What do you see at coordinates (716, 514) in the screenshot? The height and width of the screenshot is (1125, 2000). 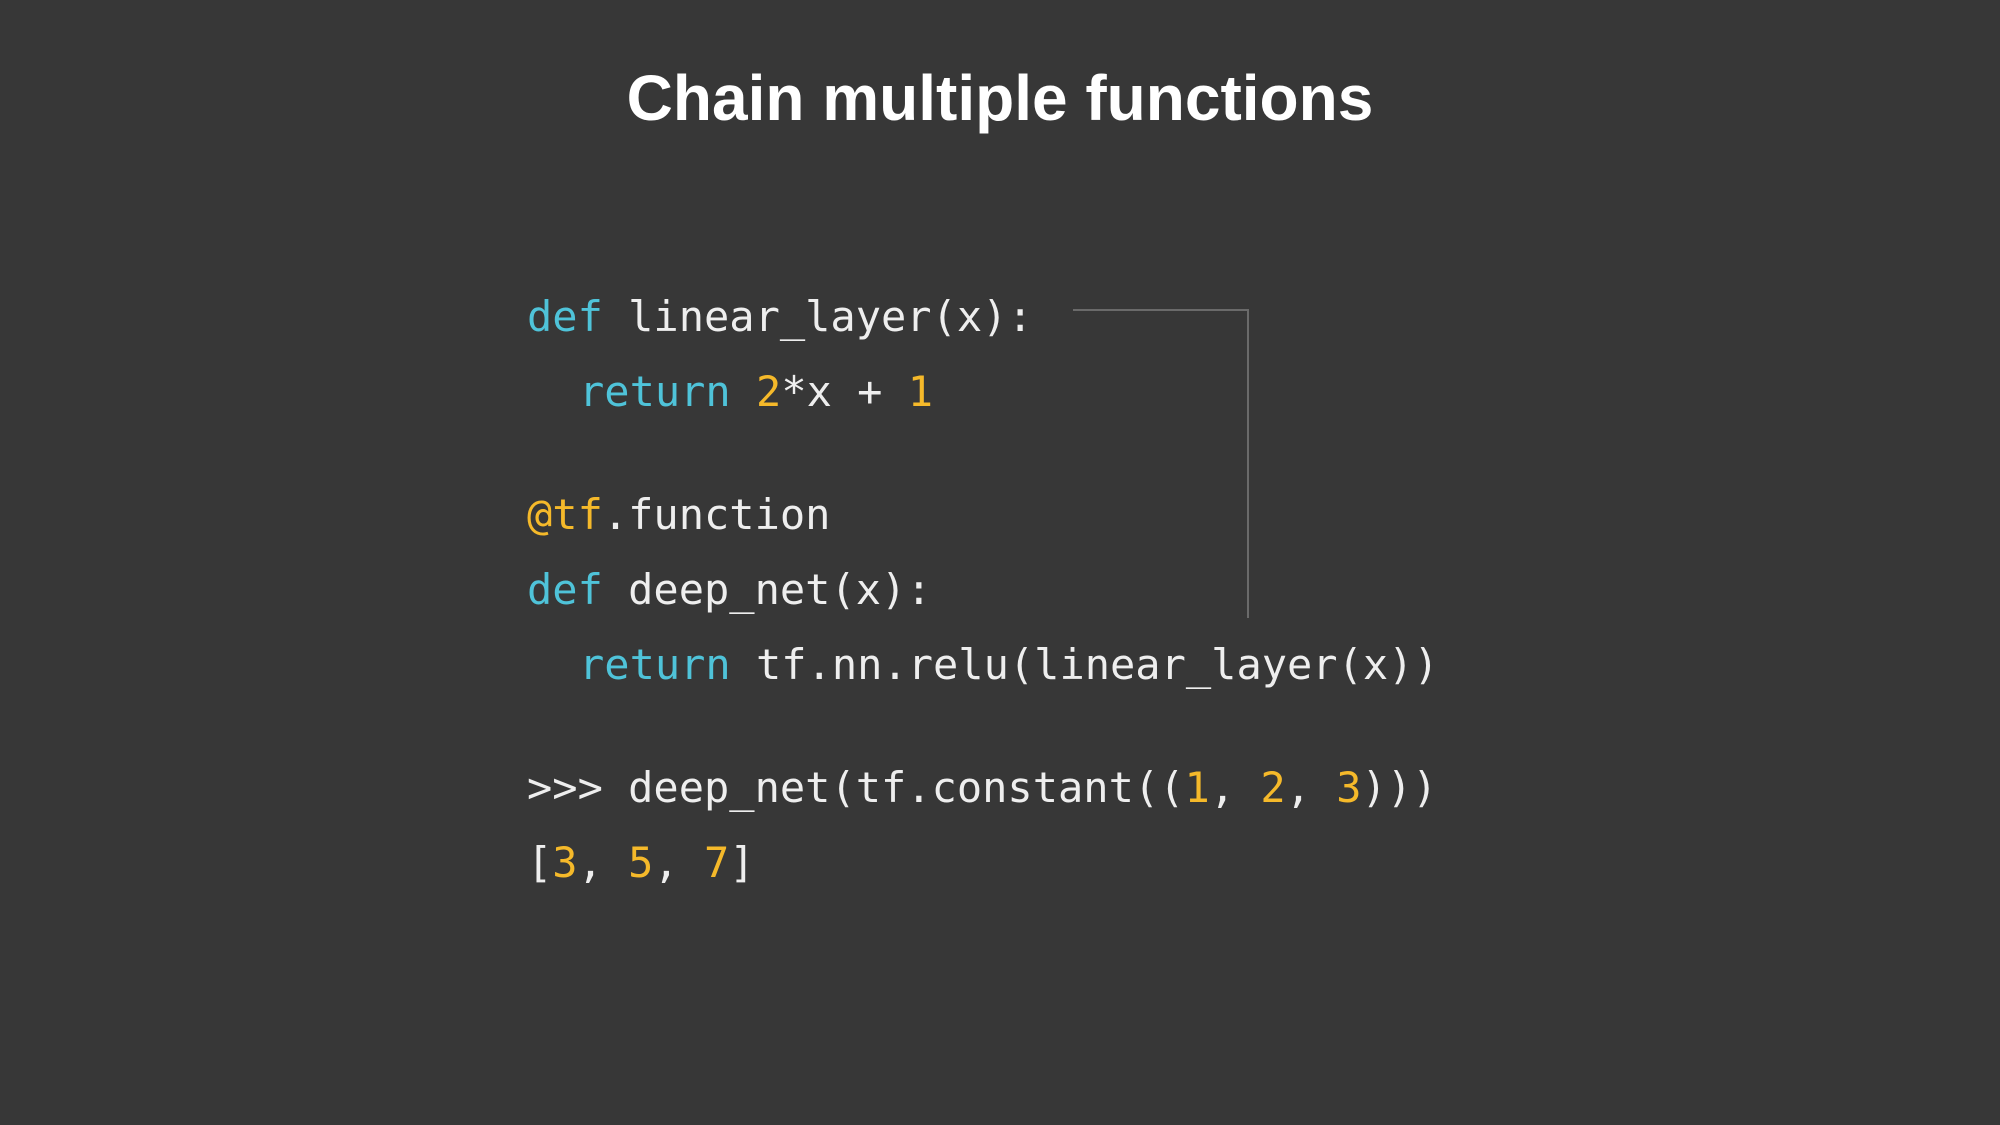 I see `code-text: .function` at bounding box center [716, 514].